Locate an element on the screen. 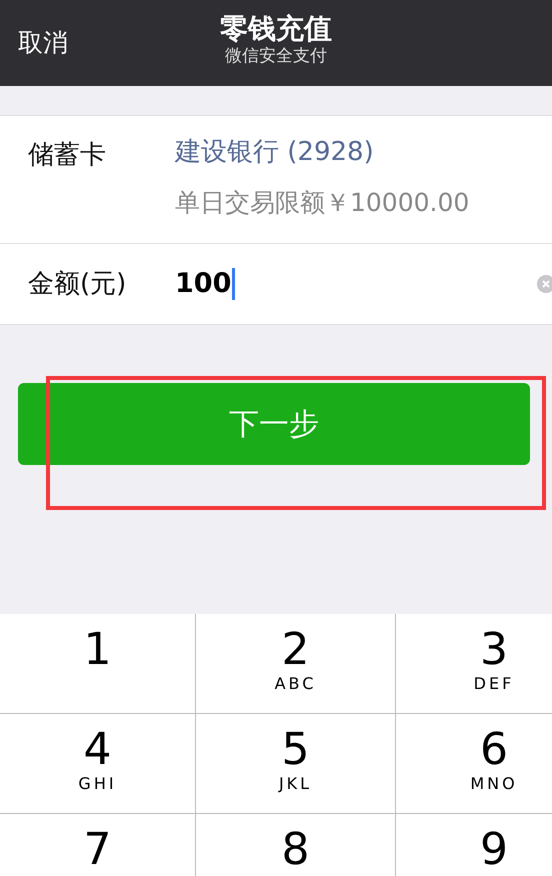  field-label: 储蓄卡 is located at coordinates (67, 155).